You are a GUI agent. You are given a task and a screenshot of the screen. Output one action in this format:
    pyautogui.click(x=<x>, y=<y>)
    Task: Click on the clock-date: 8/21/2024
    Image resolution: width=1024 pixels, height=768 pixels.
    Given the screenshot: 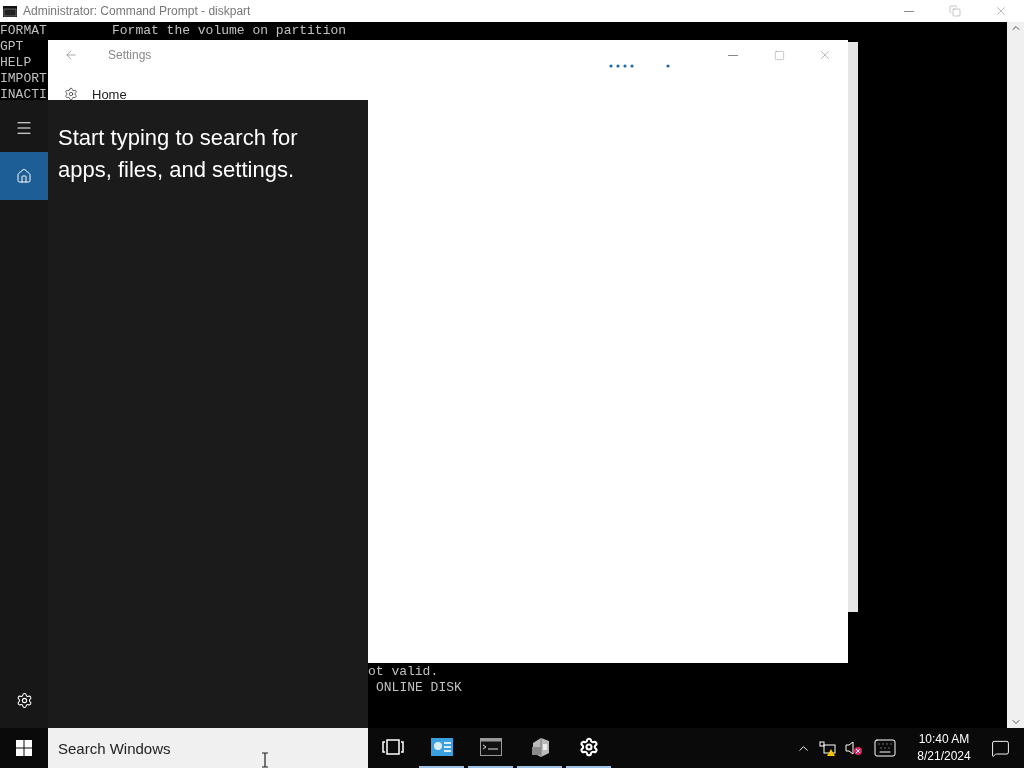 What is the action you would take?
    pyautogui.click(x=944, y=756)
    